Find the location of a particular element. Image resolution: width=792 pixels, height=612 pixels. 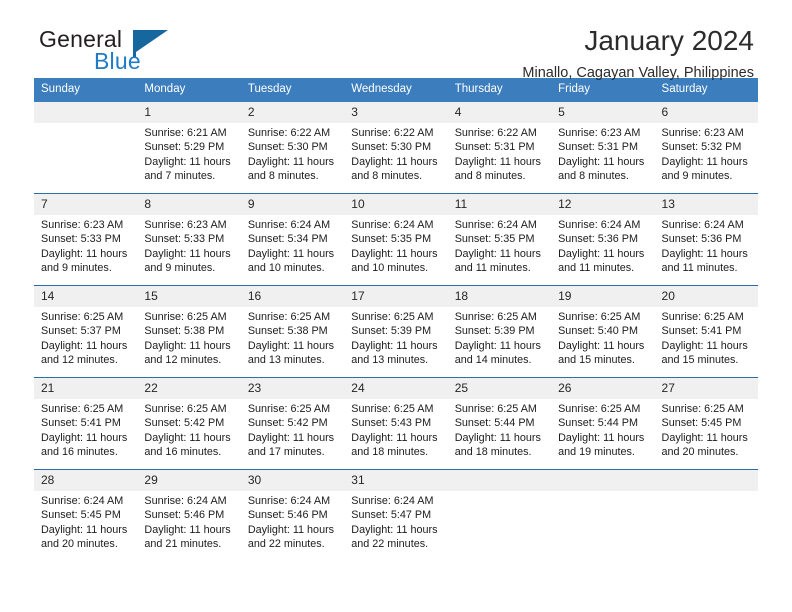

sunset-text: Sunset: 5:44 PM is located at coordinates (494, 423).